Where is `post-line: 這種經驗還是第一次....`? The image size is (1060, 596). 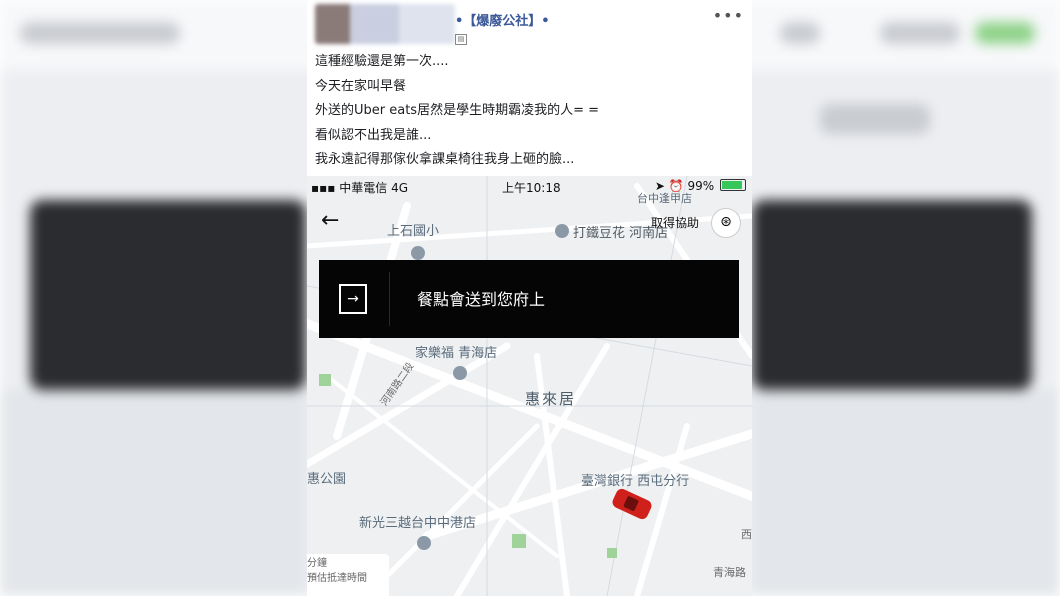 post-line: 這種經驗還是第一次.... is located at coordinates (382, 61).